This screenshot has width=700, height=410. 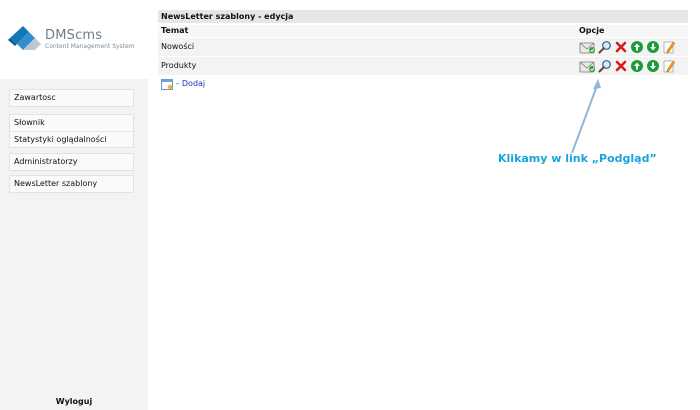 What do you see at coordinates (74, 401) in the screenshot?
I see `logout-link: Wyloguj` at bounding box center [74, 401].